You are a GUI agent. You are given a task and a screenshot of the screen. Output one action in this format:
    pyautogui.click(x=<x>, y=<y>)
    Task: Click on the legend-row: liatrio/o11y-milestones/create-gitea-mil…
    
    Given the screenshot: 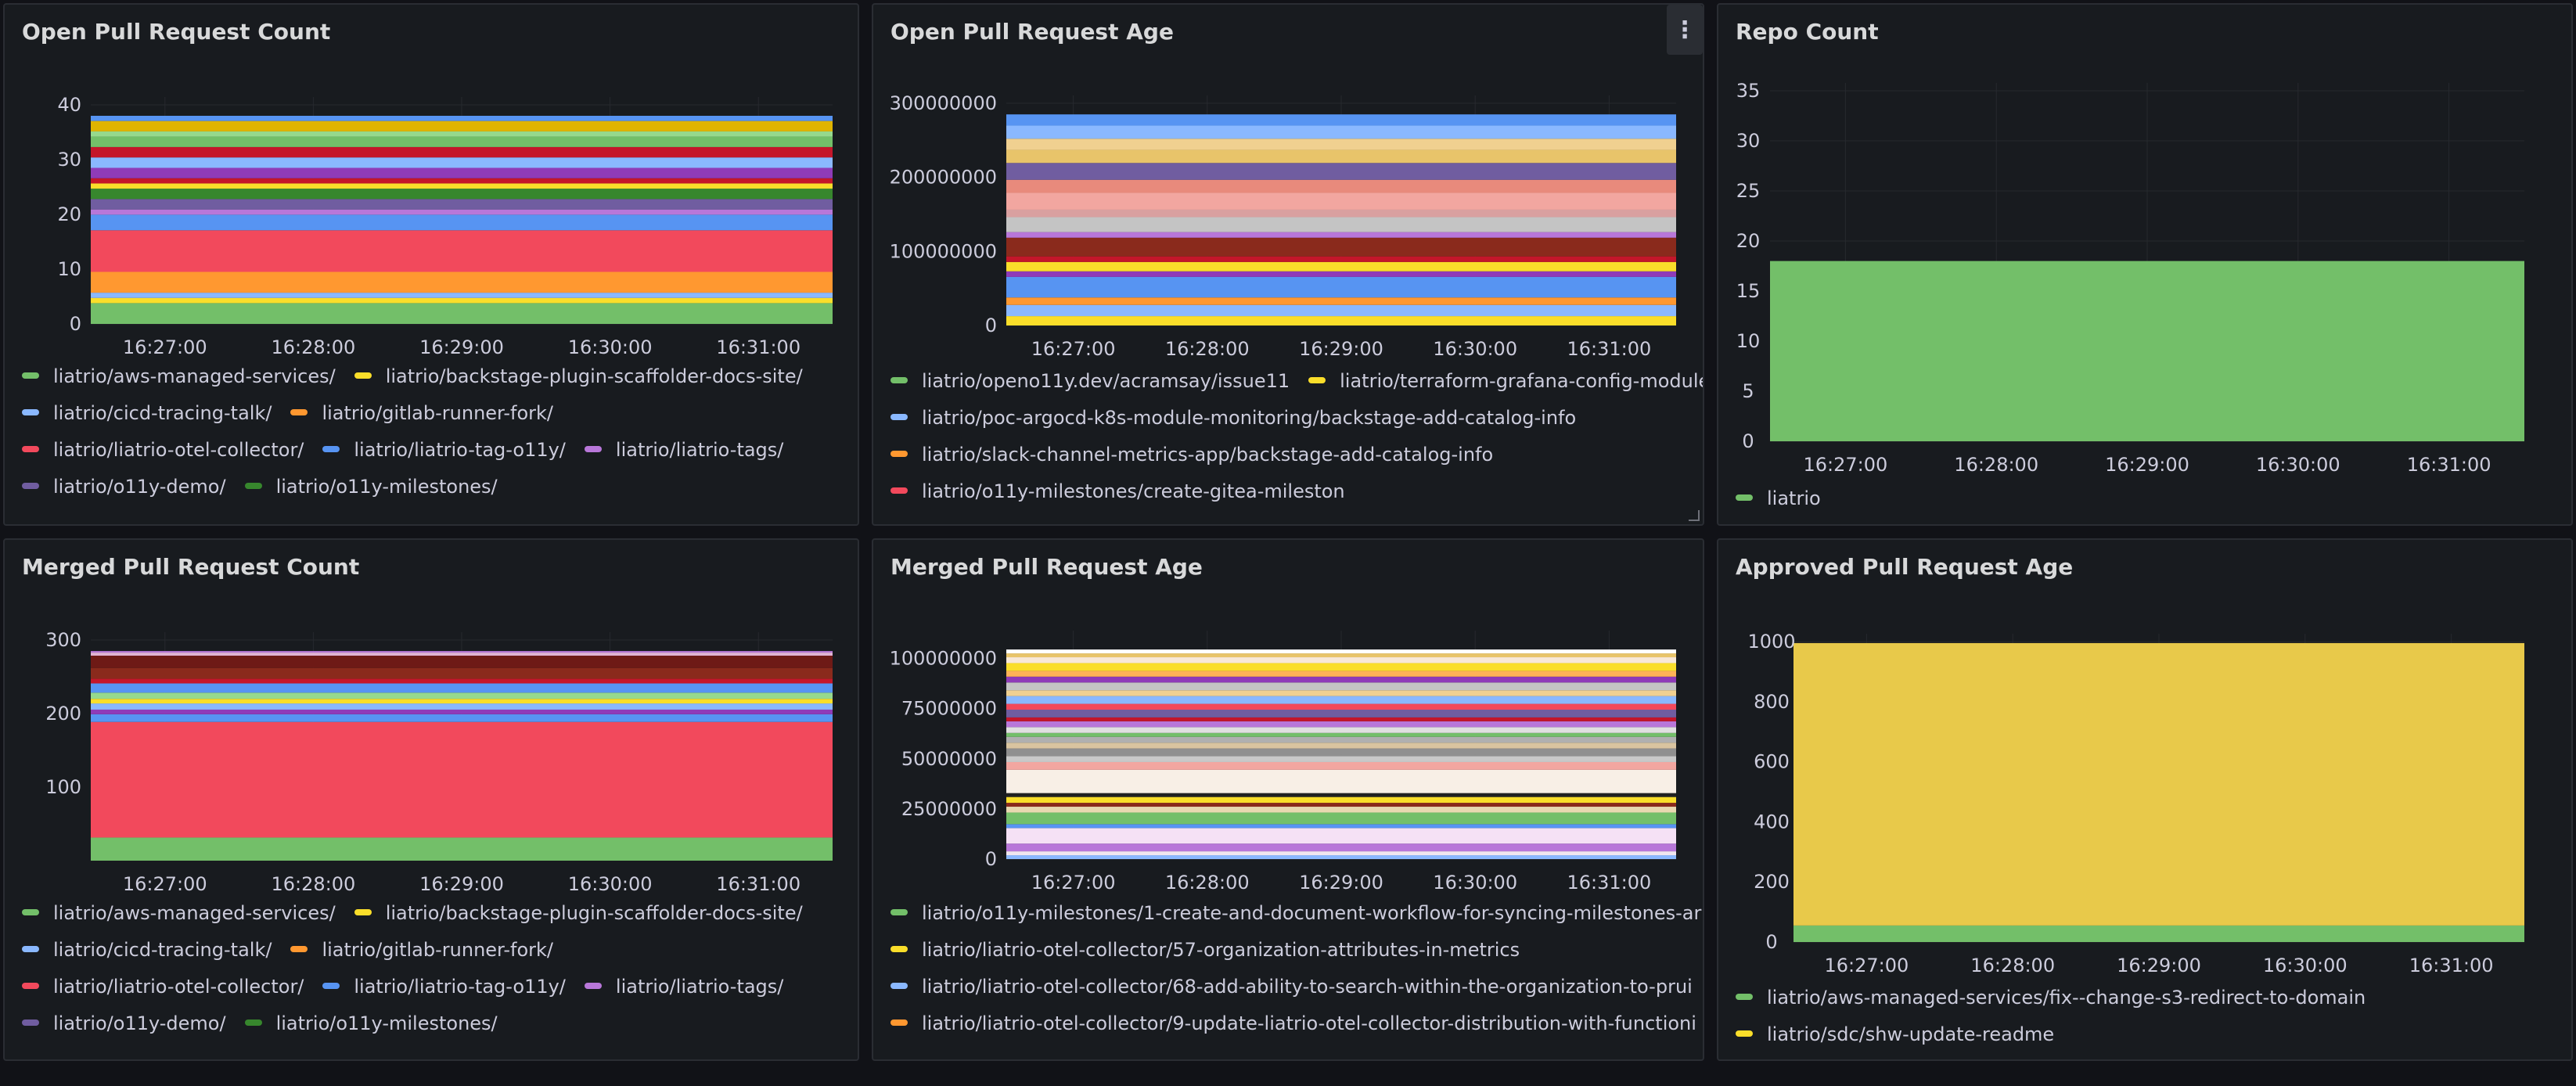 What is the action you would take?
    pyautogui.click(x=1297, y=491)
    